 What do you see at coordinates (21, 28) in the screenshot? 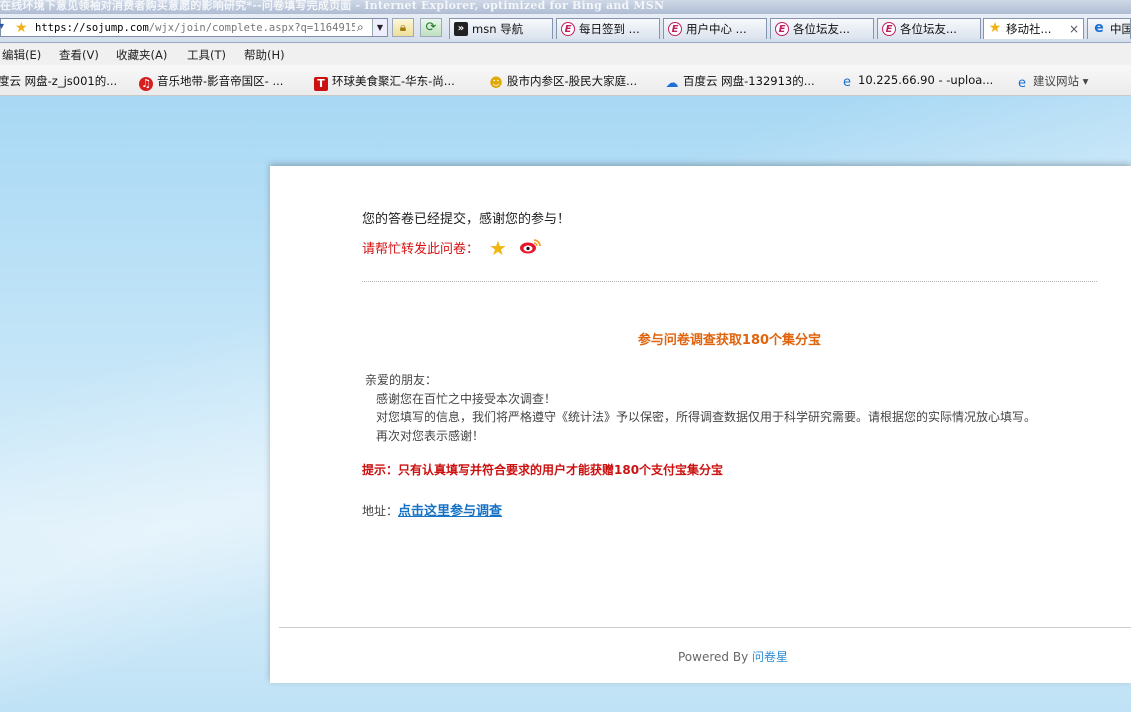
I see `favorite-star-icon: ★` at bounding box center [21, 28].